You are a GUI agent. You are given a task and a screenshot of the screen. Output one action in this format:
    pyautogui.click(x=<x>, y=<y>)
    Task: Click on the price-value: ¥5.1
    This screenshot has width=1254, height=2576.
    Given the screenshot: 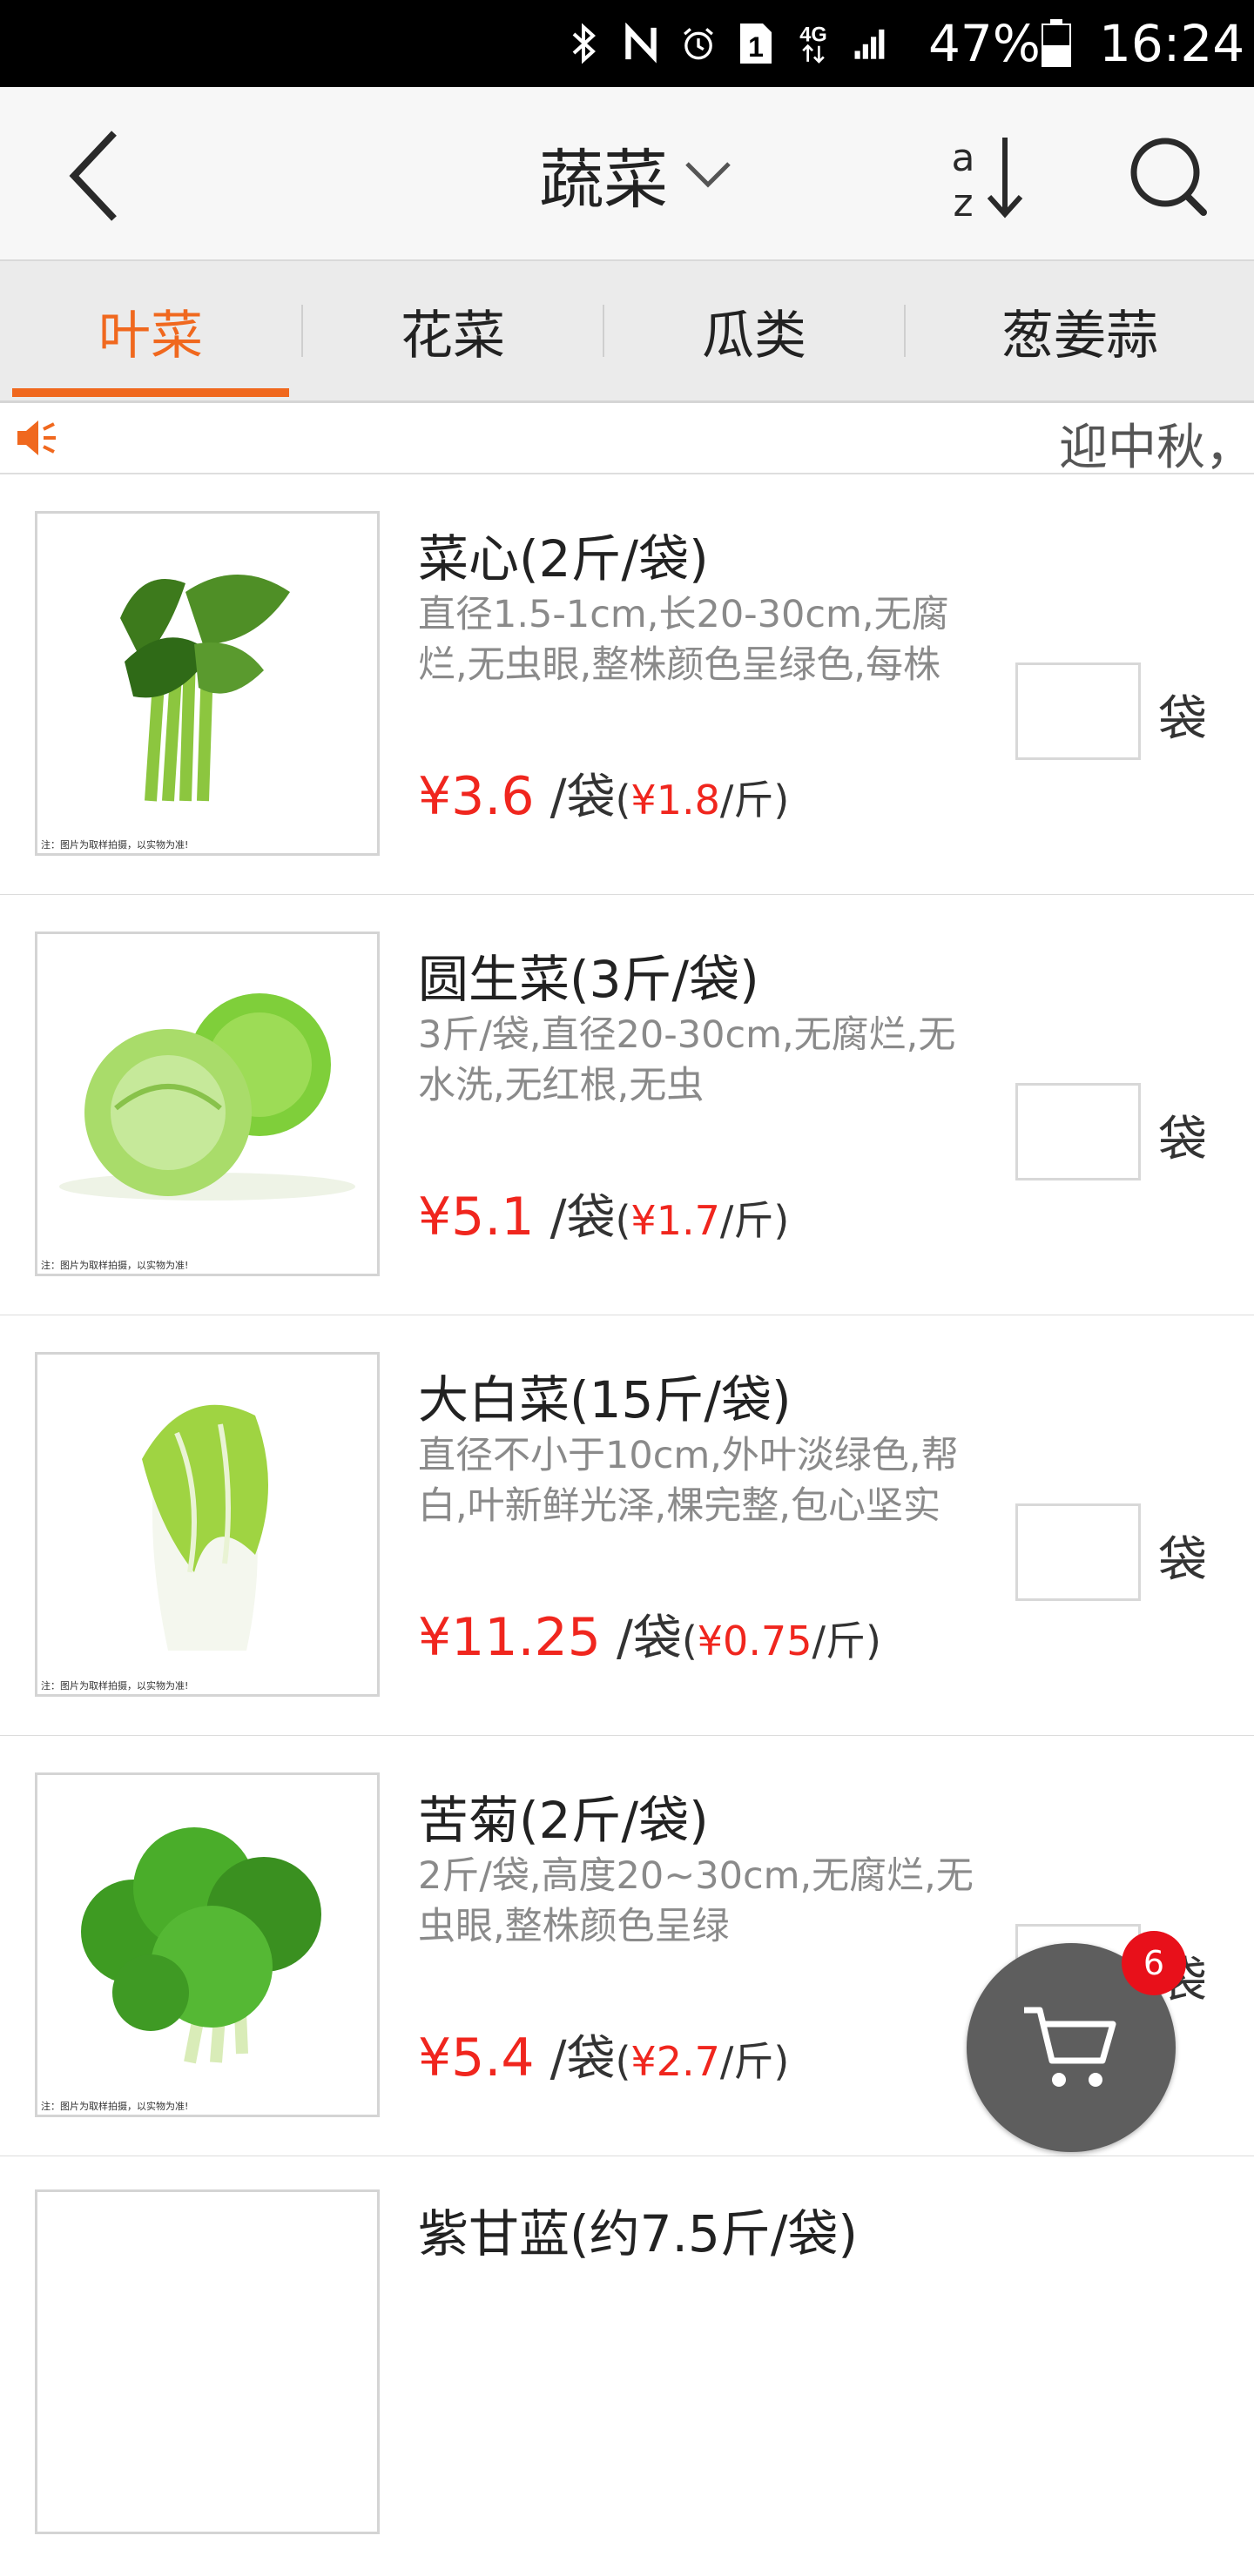 What is the action you would take?
    pyautogui.click(x=476, y=1217)
    